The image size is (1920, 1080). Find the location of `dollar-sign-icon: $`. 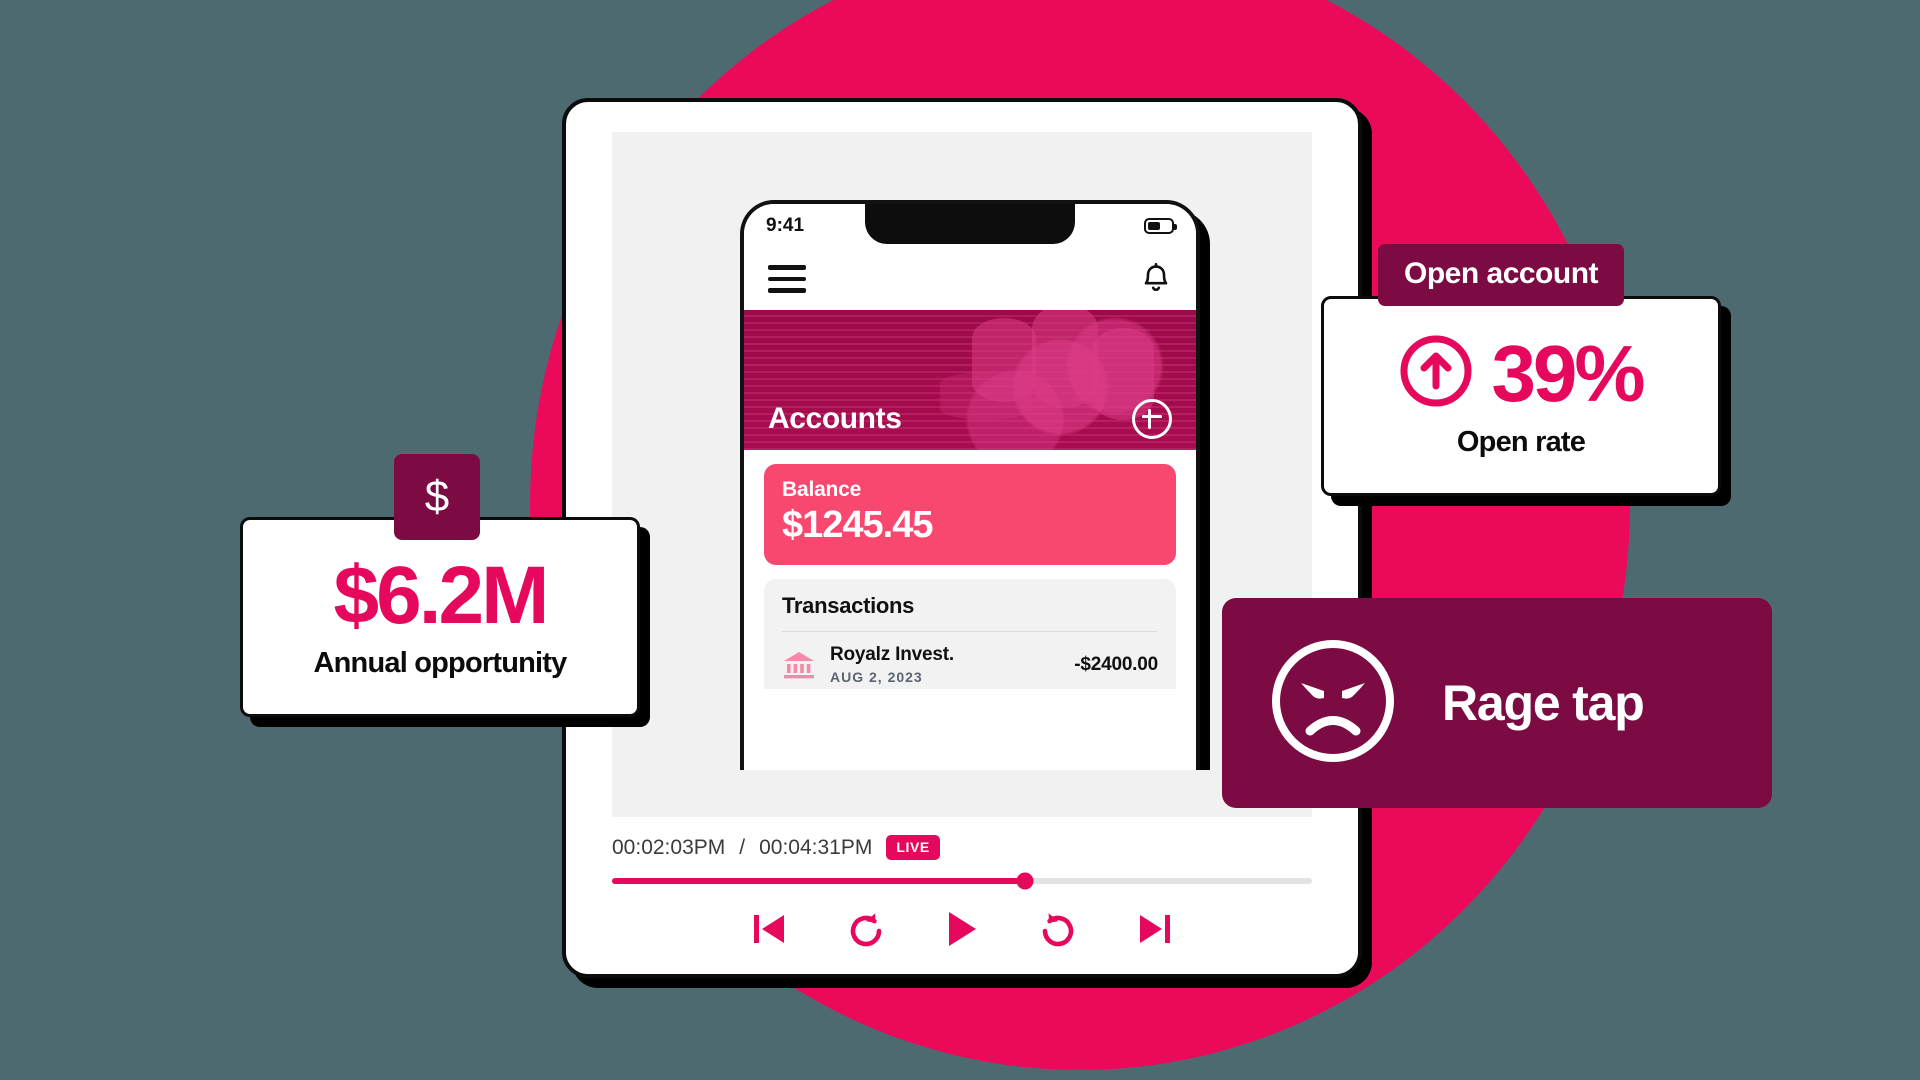

dollar-sign-icon: $ is located at coordinates (437, 497).